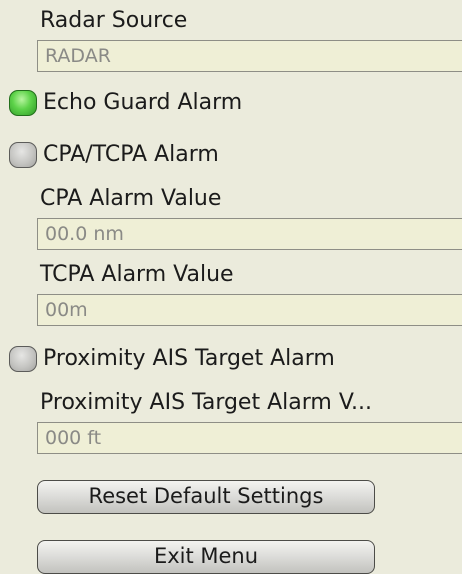 This screenshot has height=574, width=462. Describe the element at coordinates (137, 274) in the screenshot. I see `tcpa-alarm-value-label: TCPA Alarm Value` at that location.